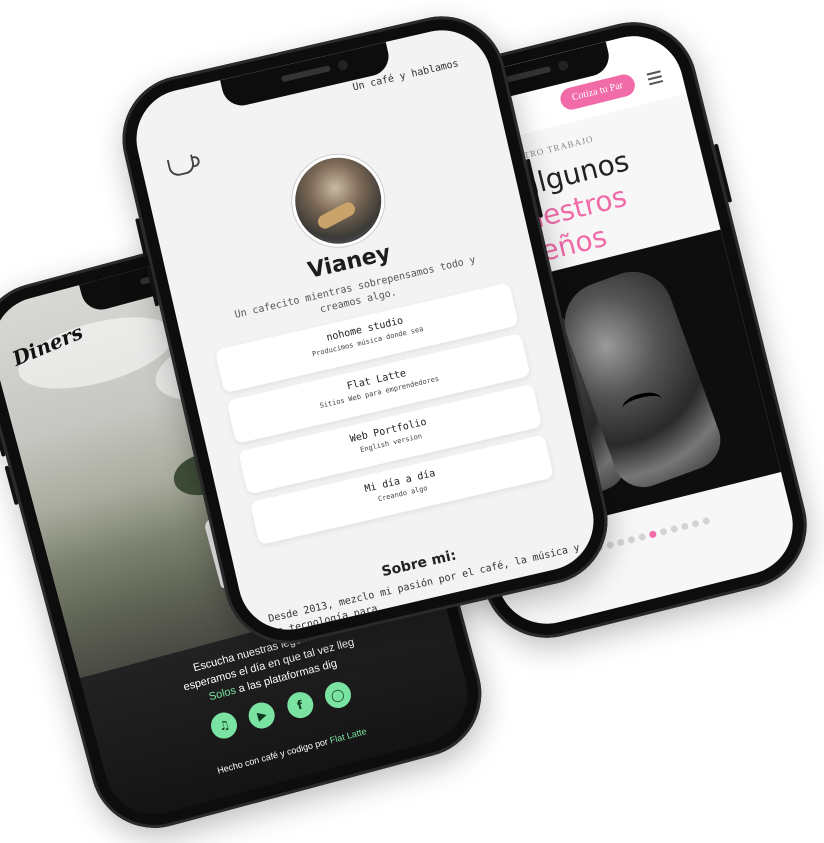 This screenshot has width=824, height=843. Describe the element at coordinates (338, 200) in the screenshot. I see `avatar` at that location.